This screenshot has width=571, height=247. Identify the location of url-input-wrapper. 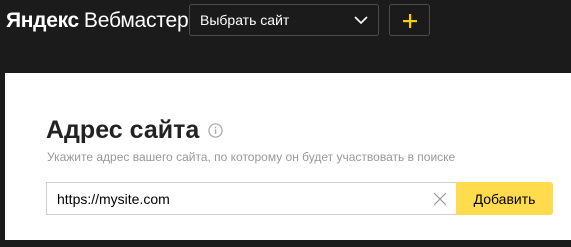
(251, 198).